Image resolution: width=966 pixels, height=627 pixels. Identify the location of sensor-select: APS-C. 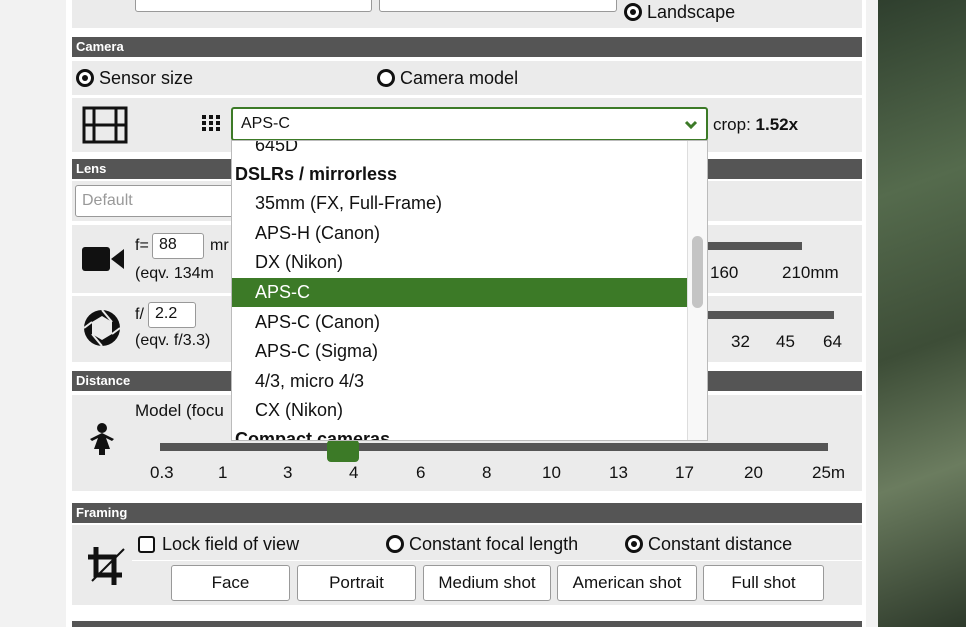
(469, 124).